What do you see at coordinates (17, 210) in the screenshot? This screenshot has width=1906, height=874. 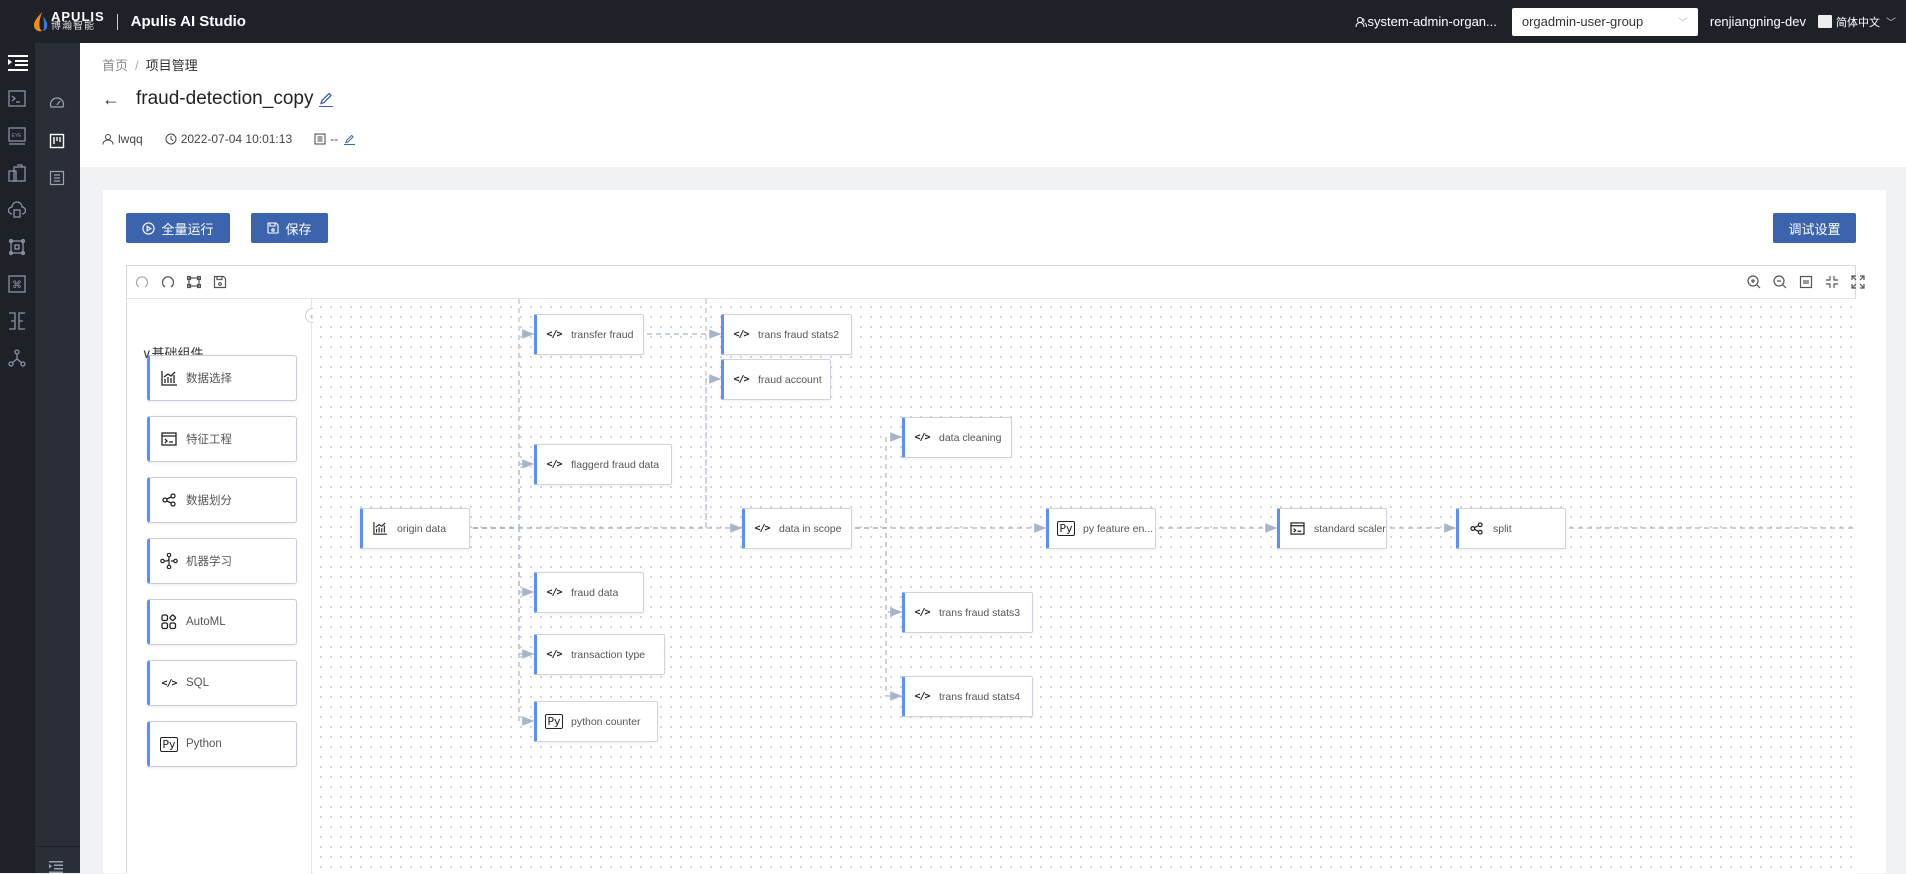 I see `cloud-storage-icon` at bounding box center [17, 210].